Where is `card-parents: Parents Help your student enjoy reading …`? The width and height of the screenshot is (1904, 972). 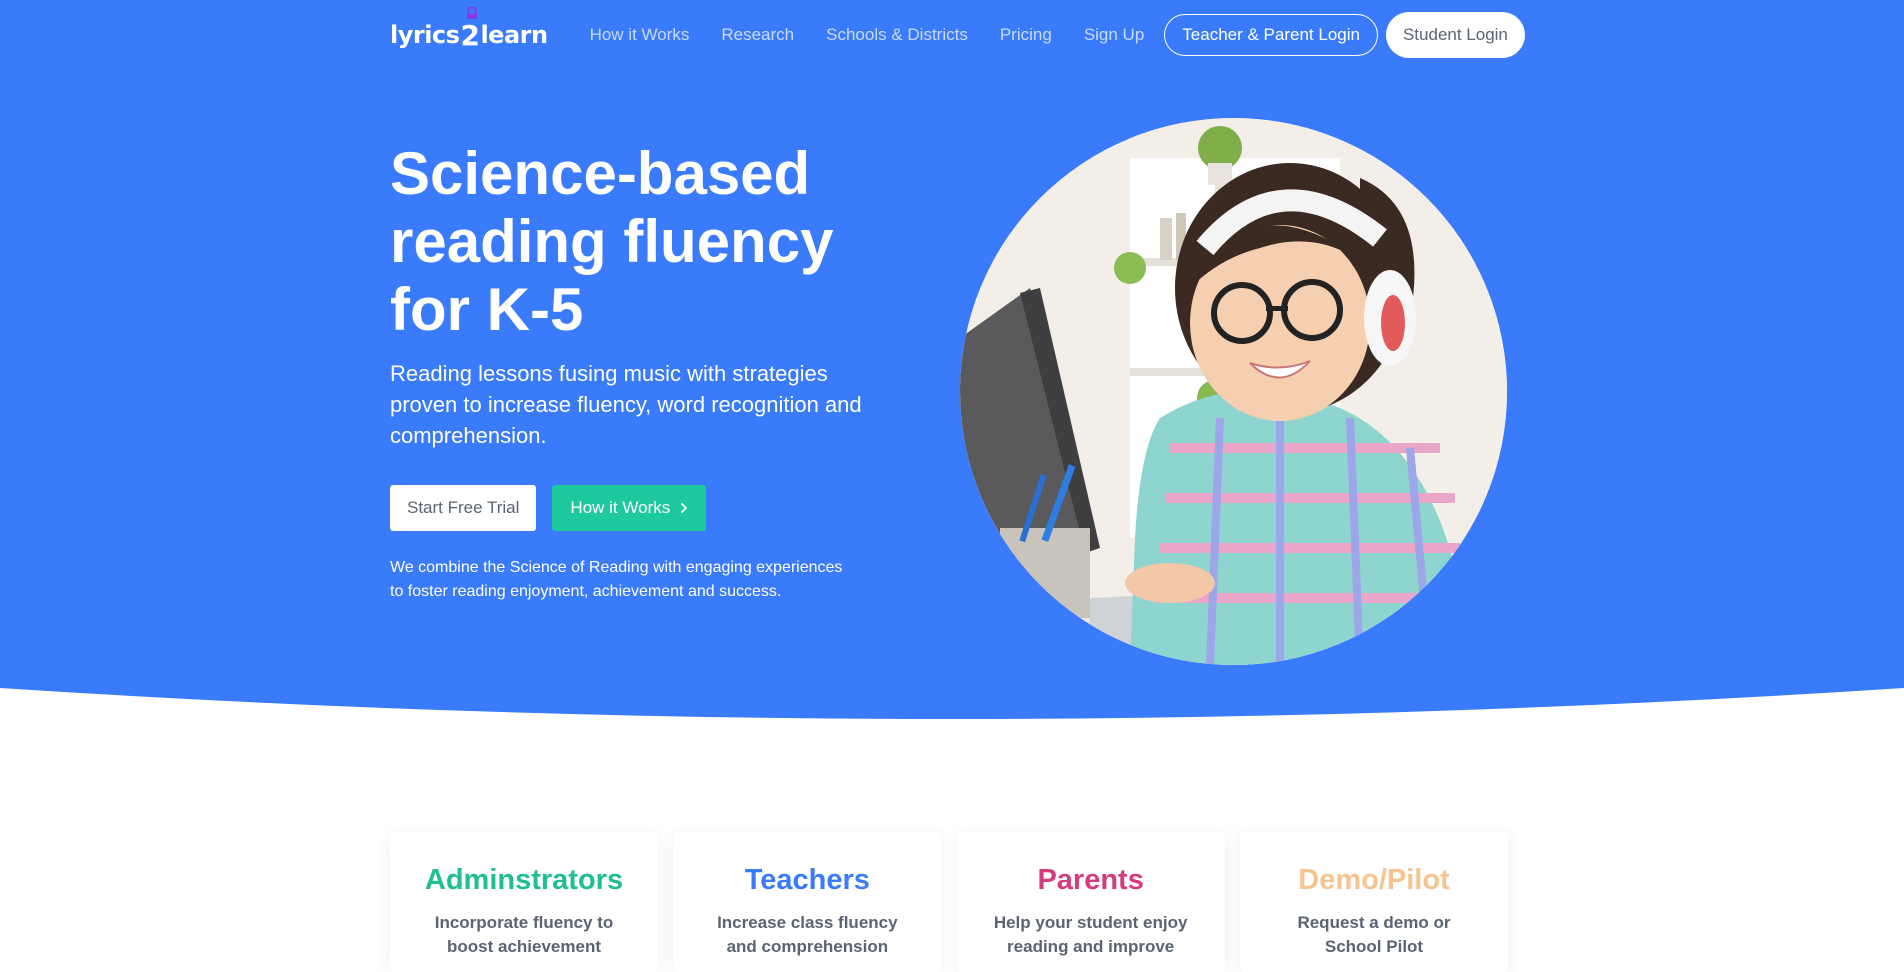
card-parents: Parents Help your student enjoy reading … is located at coordinates (1090, 902).